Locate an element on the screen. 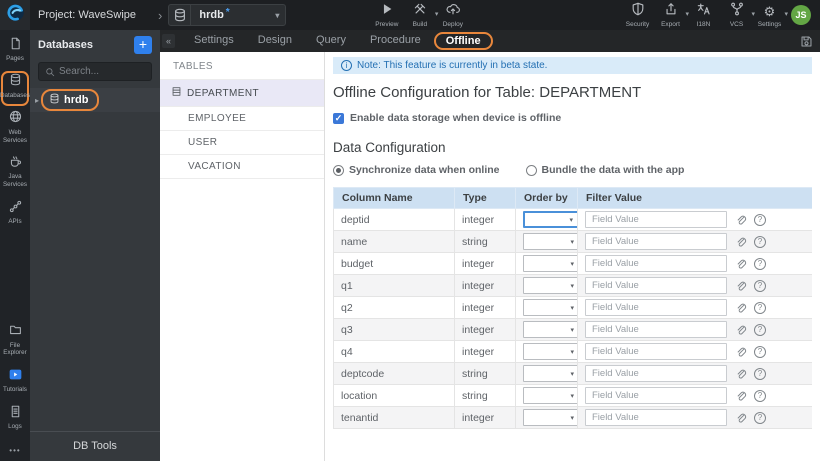 The height and width of the screenshot is (461, 820). build-hammers-icon is located at coordinates (420, 11).